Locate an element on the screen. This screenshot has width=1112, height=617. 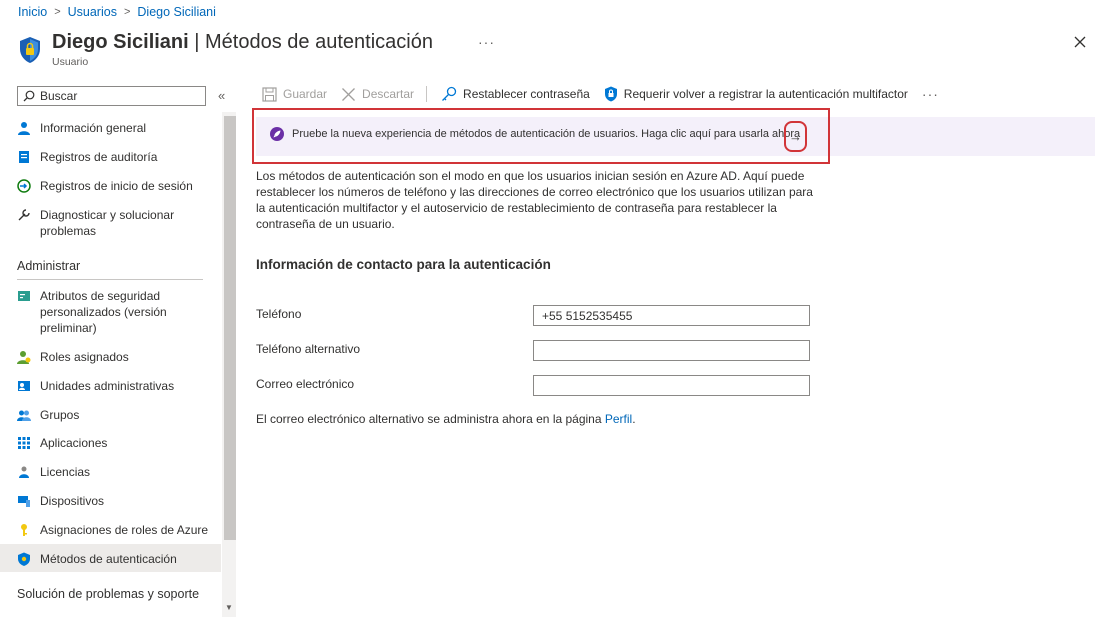
save-icon is located at coordinates (269, 94).